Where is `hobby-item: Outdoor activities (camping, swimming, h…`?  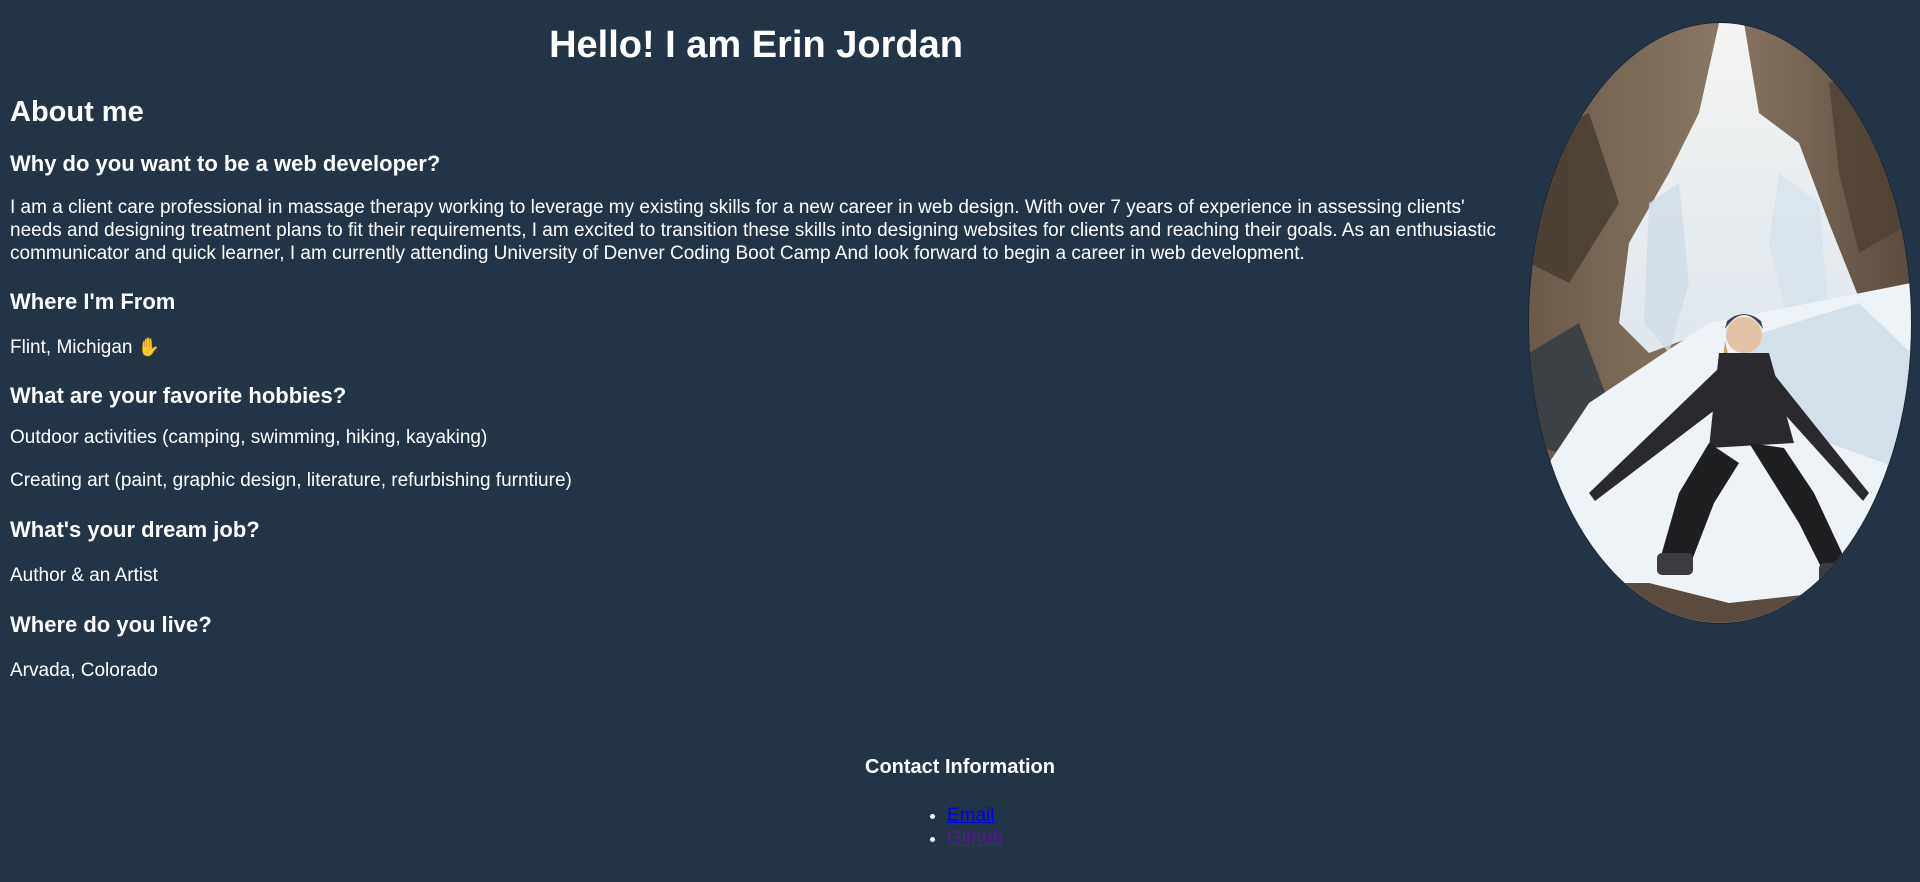 hobby-item: Outdoor activities (camping, swimming, h… is located at coordinates (249, 437).